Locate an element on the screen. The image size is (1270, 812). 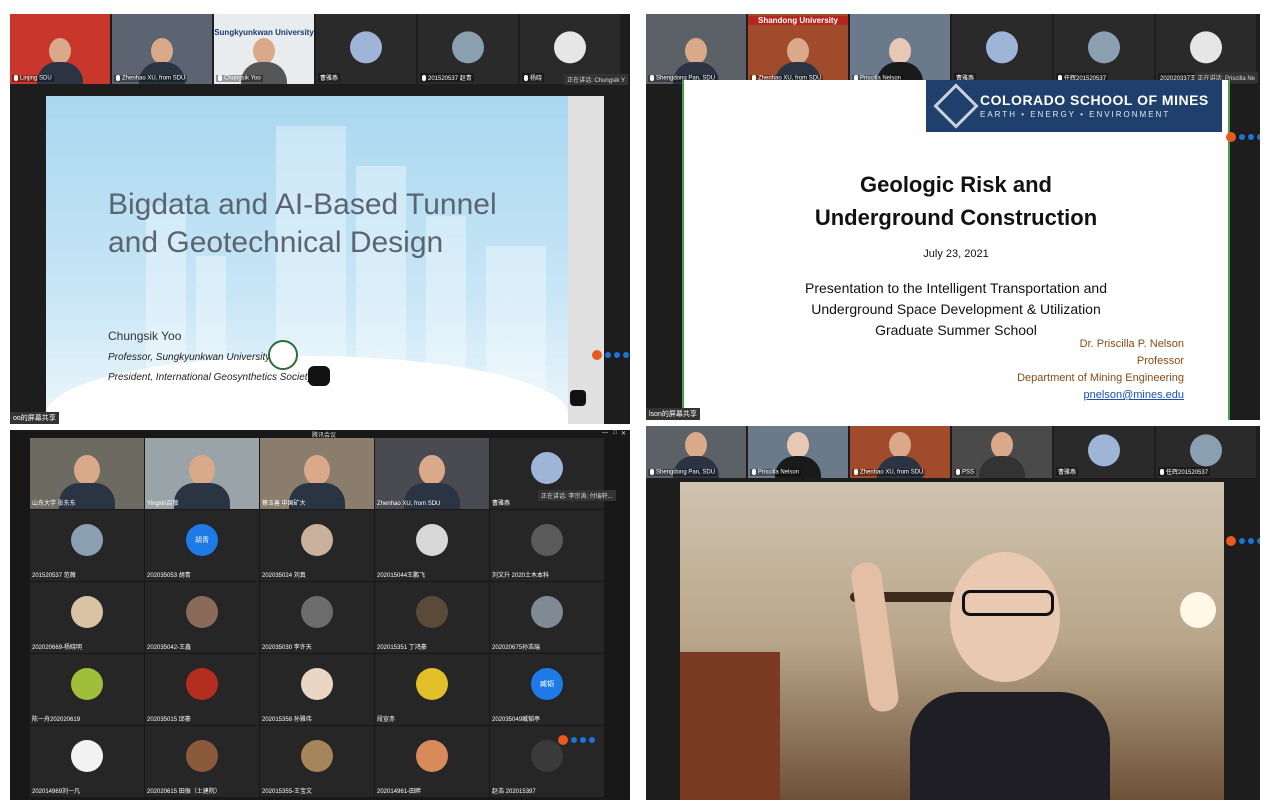
participant-name: 202015044王鹏飞 is located at coordinates (401, 576).